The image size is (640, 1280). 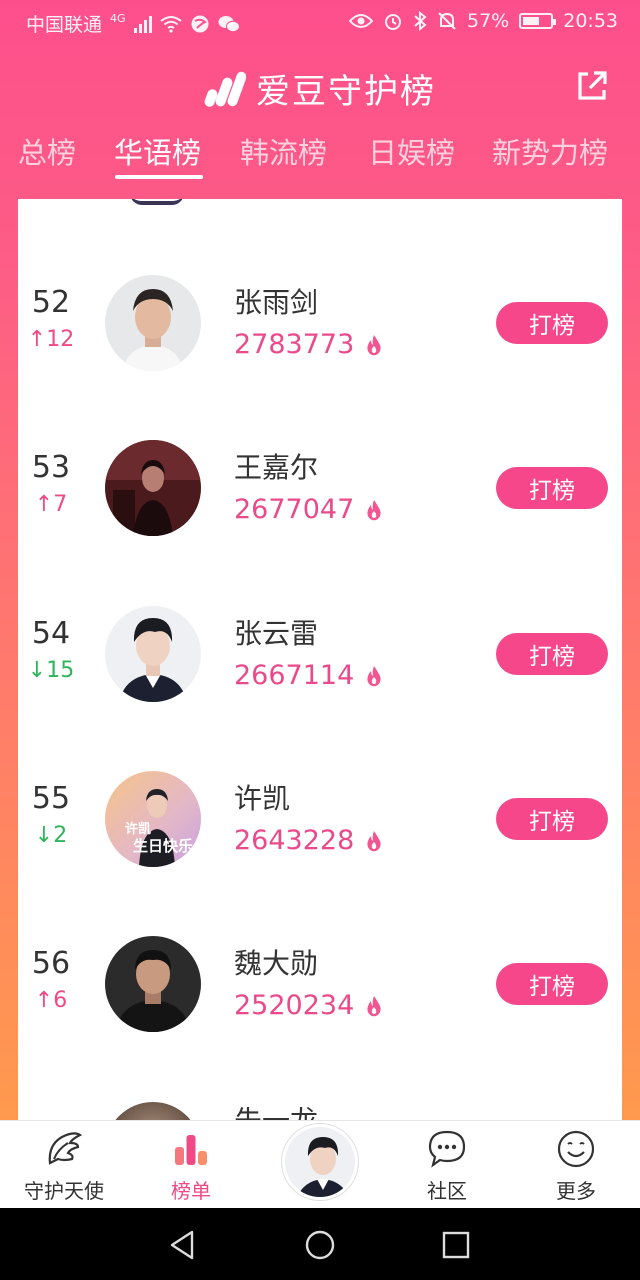 I want to click on ranking-row: 55 ↓2 许凯 生日快乐 许凯 2643228 打榜, so click(x=320, y=831).